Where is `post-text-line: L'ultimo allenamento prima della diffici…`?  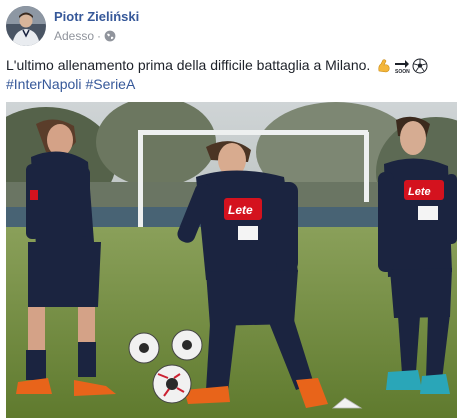
post-text-line: L'ultimo allenamento prima della diffici… is located at coordinates (228, 65).